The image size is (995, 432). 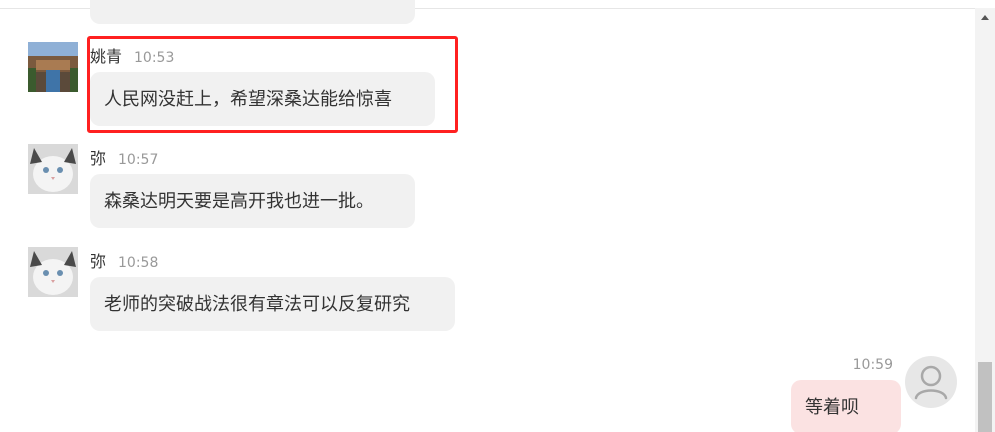 I want to click on message-text: 老师的突破战法很有章法可以反复研究, so click(x=257, y=304).